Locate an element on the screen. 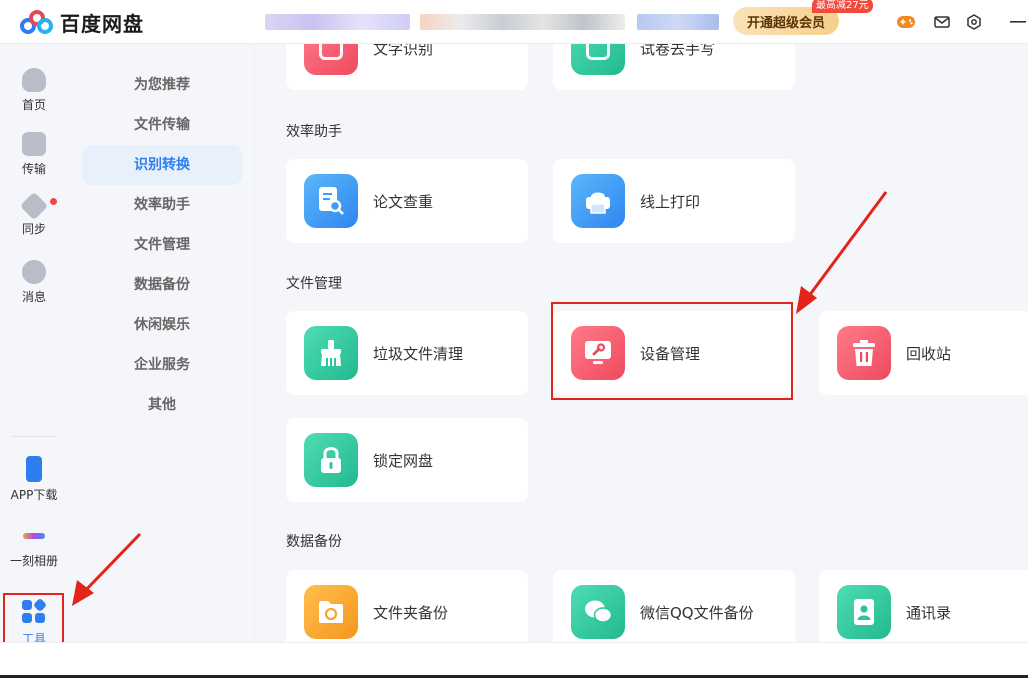 The height and width of the screenshot is (678, 1028). tool-card-junk-cleanup: 垃圾文件清理 is located at coordinates (407, 353).